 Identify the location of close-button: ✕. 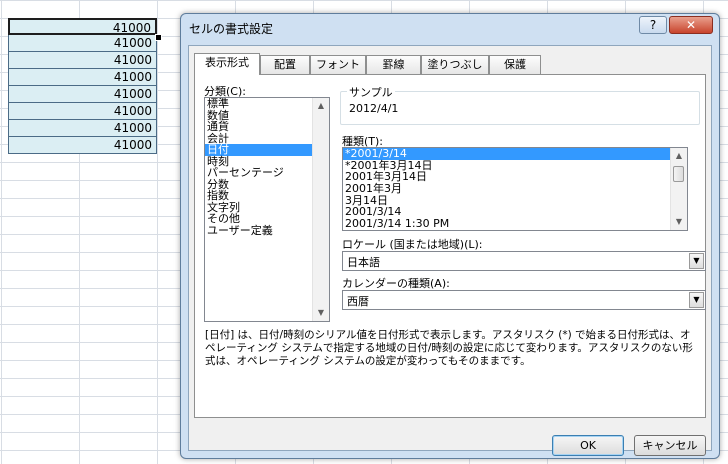
(691, 25).